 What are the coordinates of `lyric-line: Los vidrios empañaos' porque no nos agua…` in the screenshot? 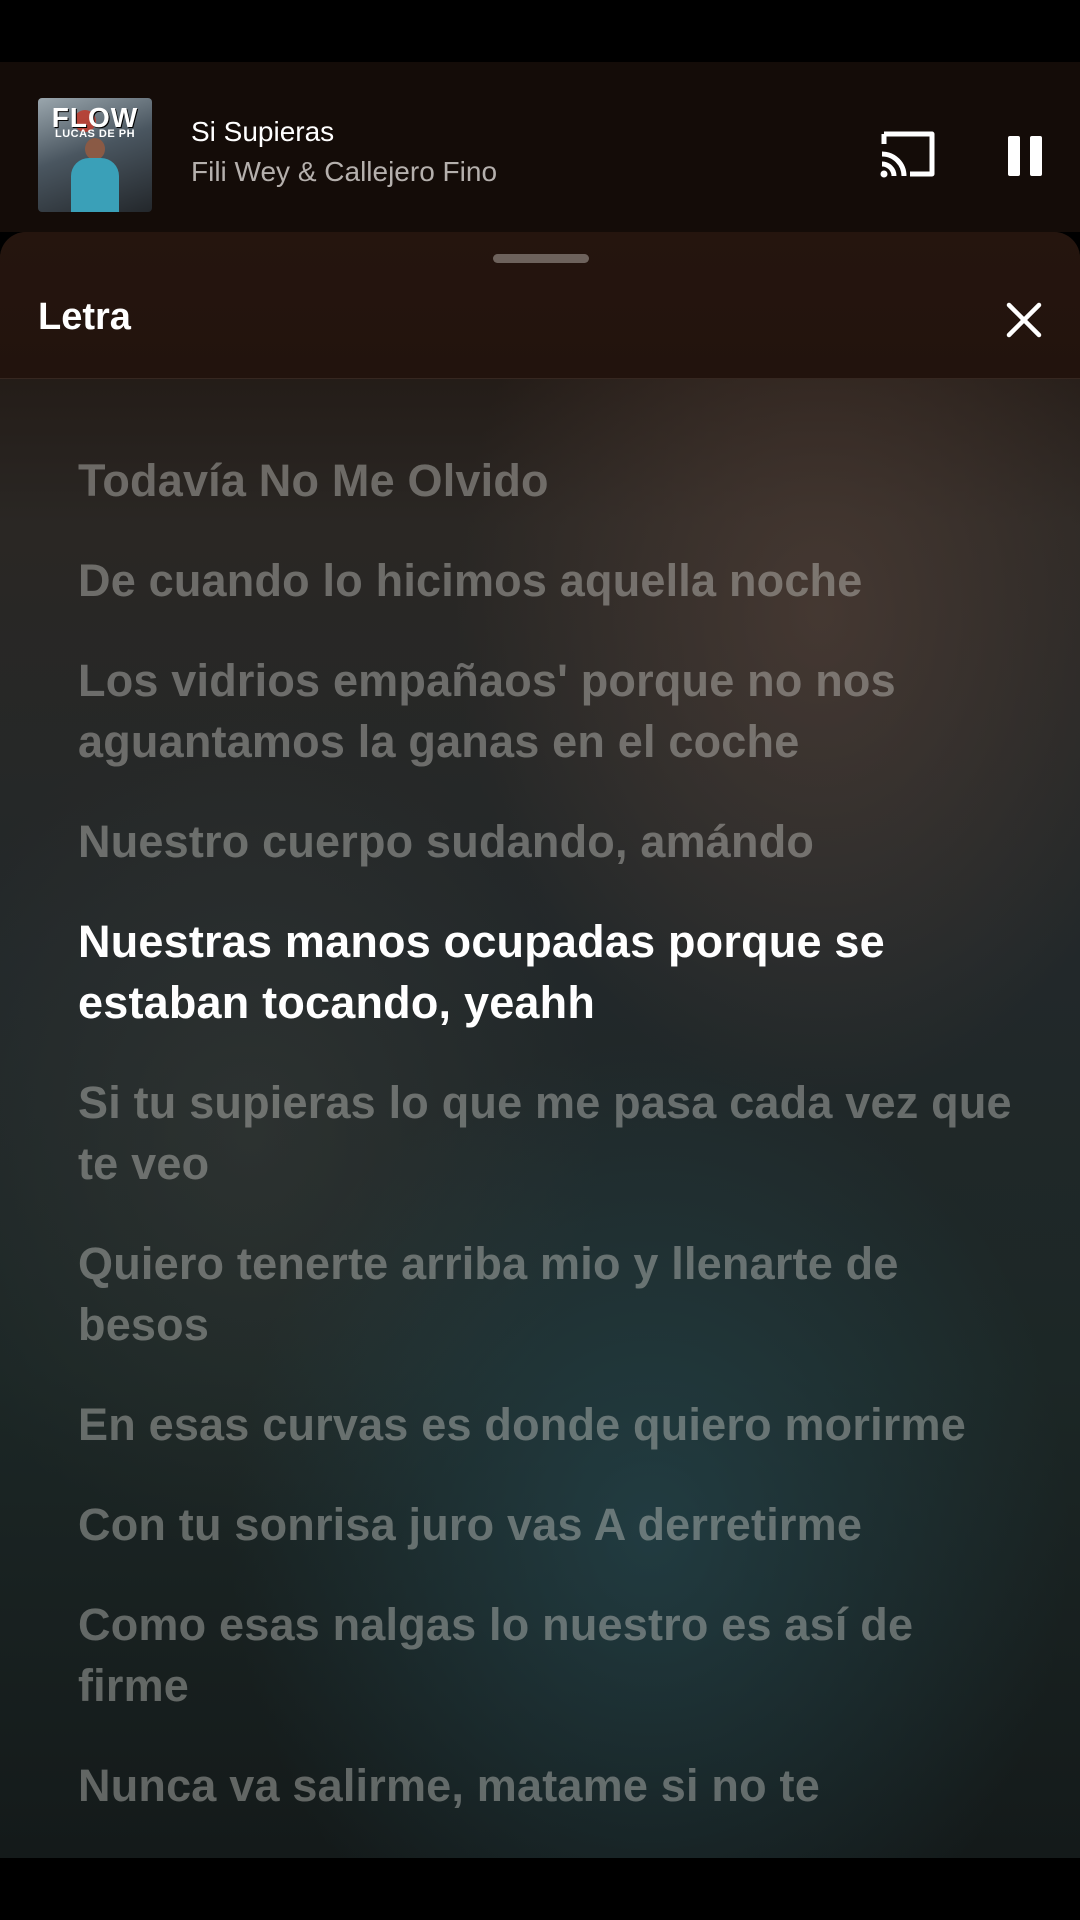 It's located at (548, 711).